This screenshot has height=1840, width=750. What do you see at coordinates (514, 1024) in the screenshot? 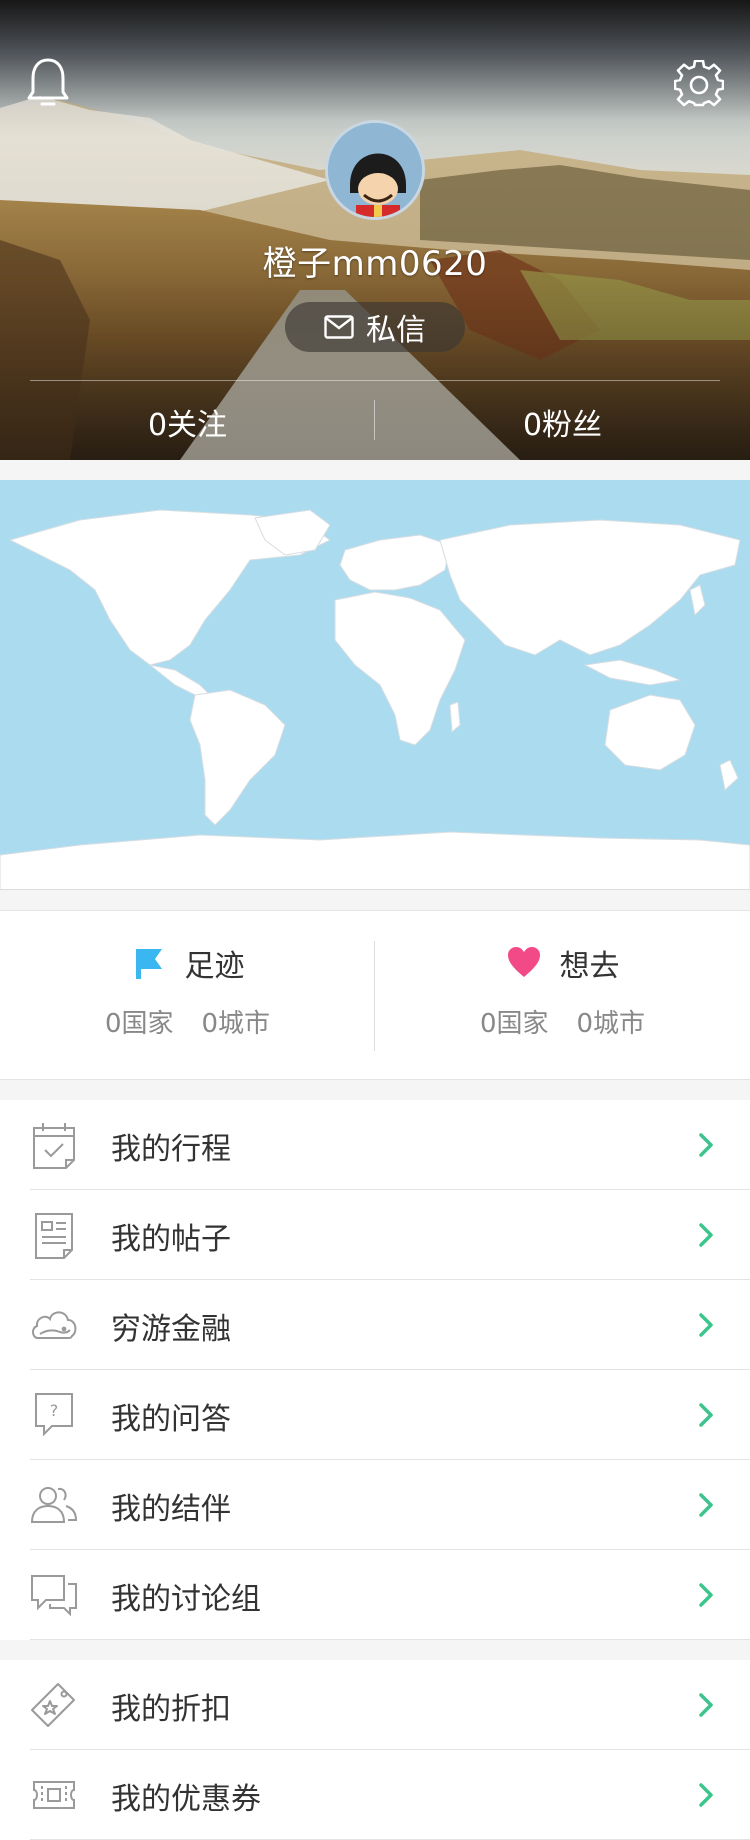
I see `wishlist-countries: 0国家` at bounding box center [514, 1024].